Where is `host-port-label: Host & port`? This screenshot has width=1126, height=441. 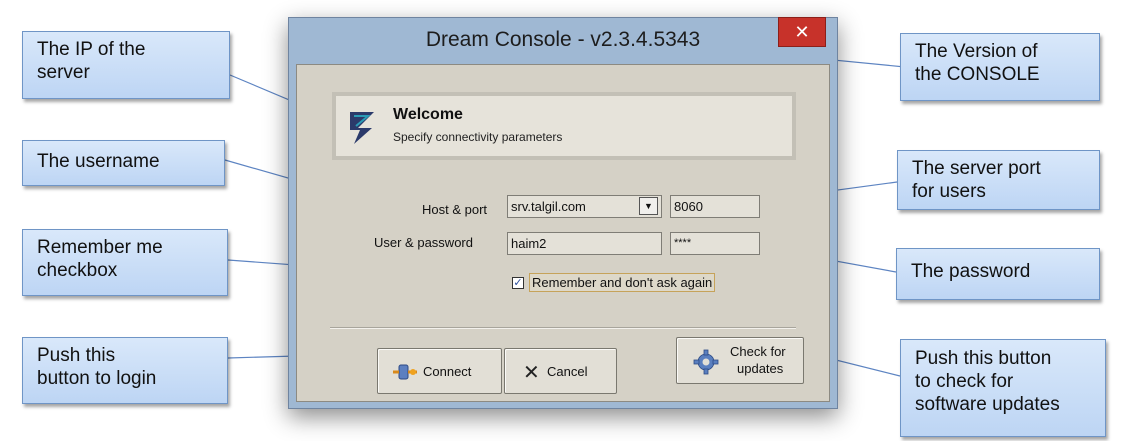 host-port-label: Host & port is located at coordinates (455, 209).